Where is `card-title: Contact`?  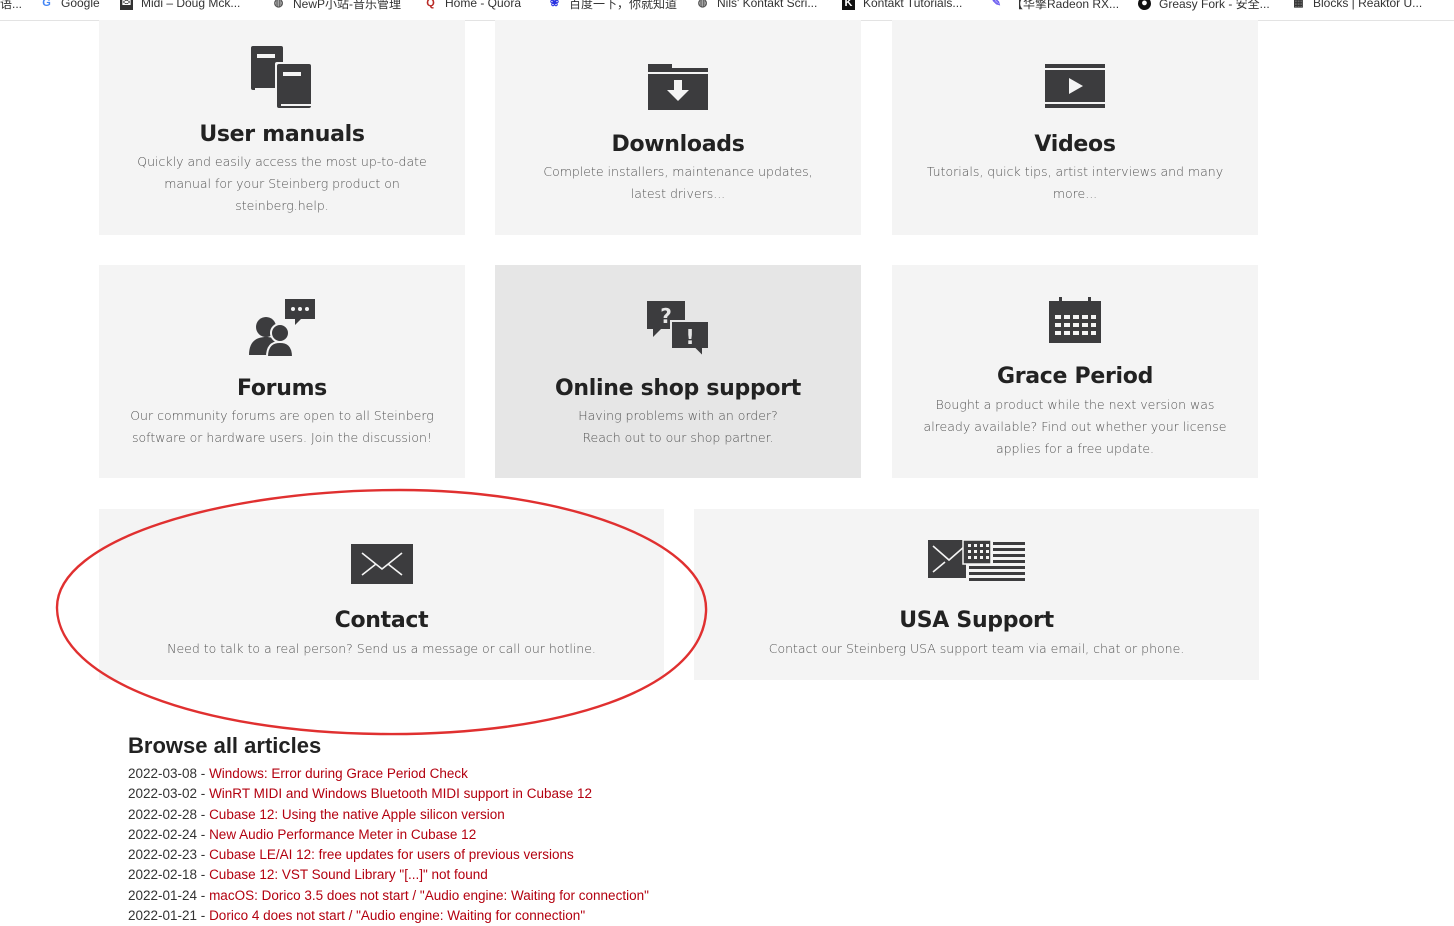 card-title: Contact is located at coordinates (381, 620).